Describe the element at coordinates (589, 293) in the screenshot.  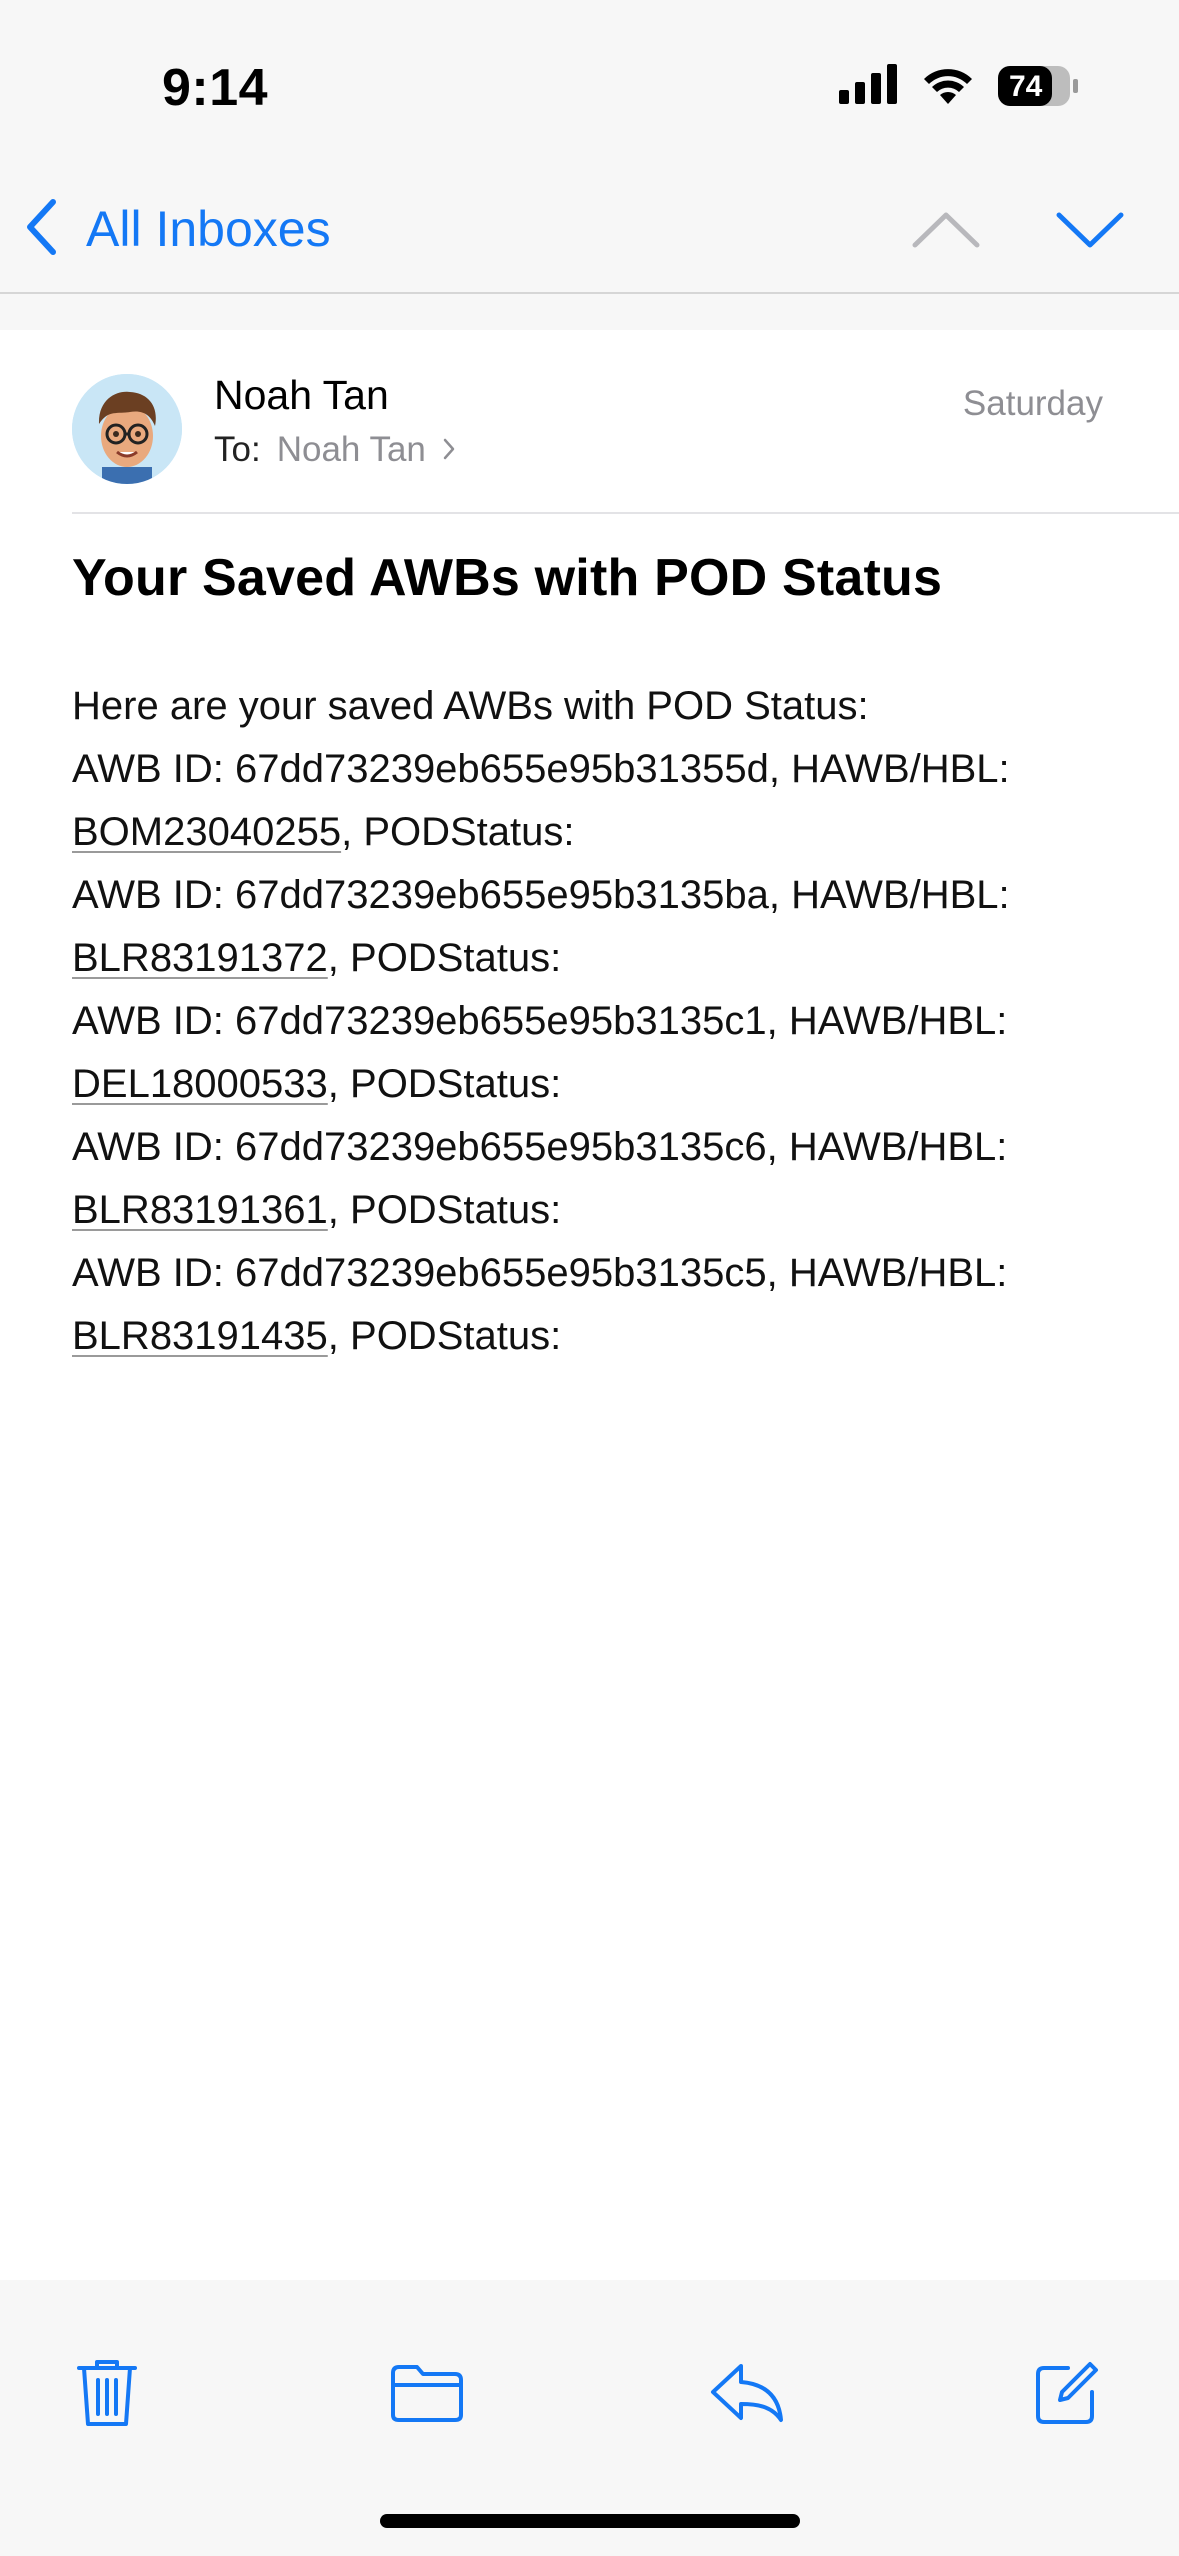
I see `nav-divider` at that location.